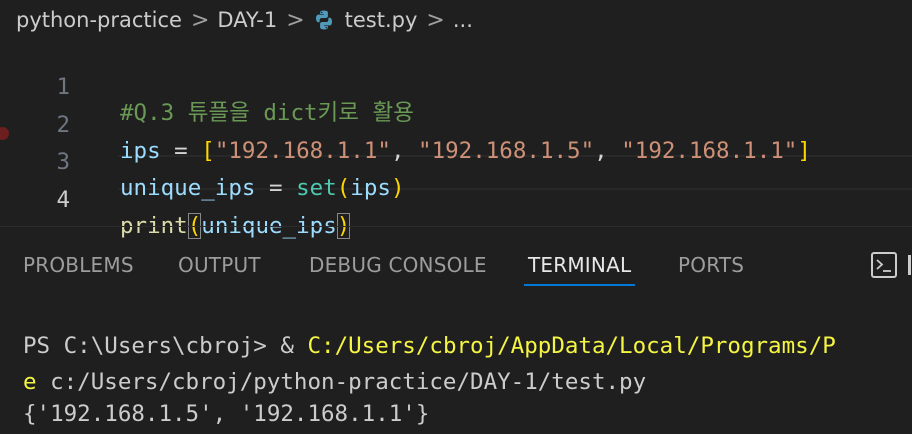  I want to click on breadcrumb-folder-python-practice: python-practice, so click(99, 20).